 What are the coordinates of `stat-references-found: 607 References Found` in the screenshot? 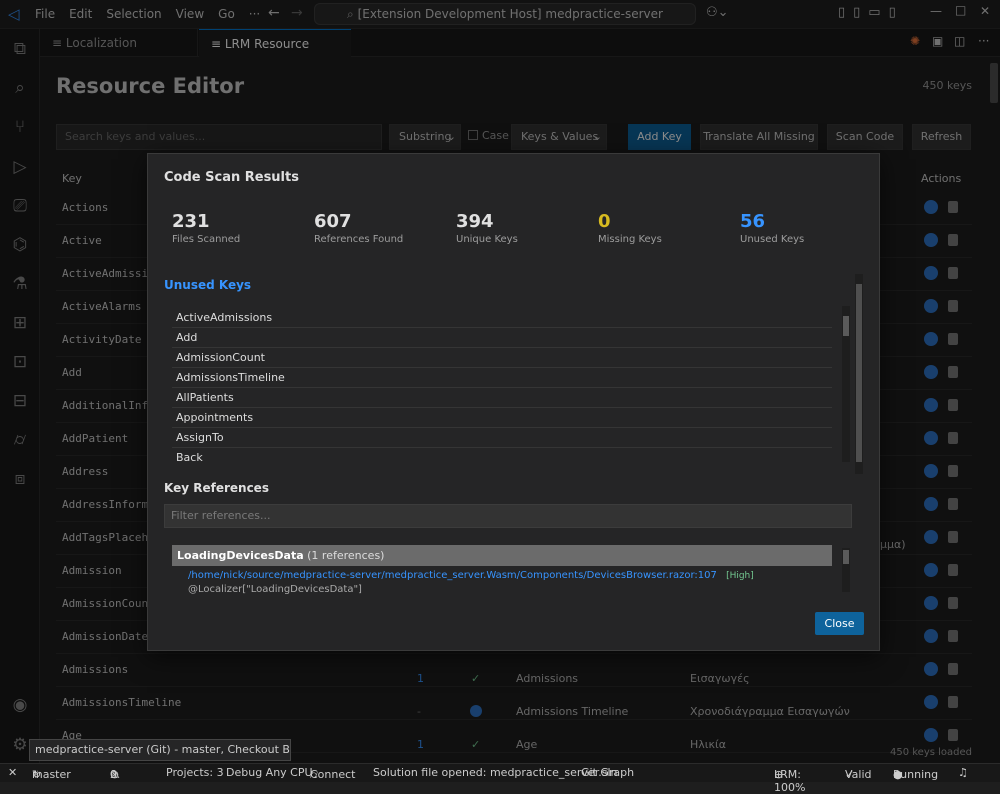 It's located at (358, 228).